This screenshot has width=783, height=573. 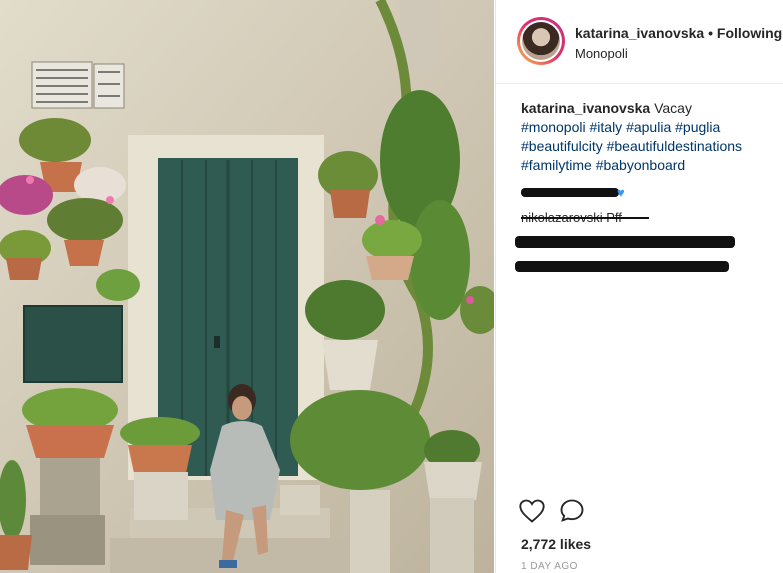 I want to click on post-header: katarina_ivanovska • Following Monopoli, so click(x=639, y=42).